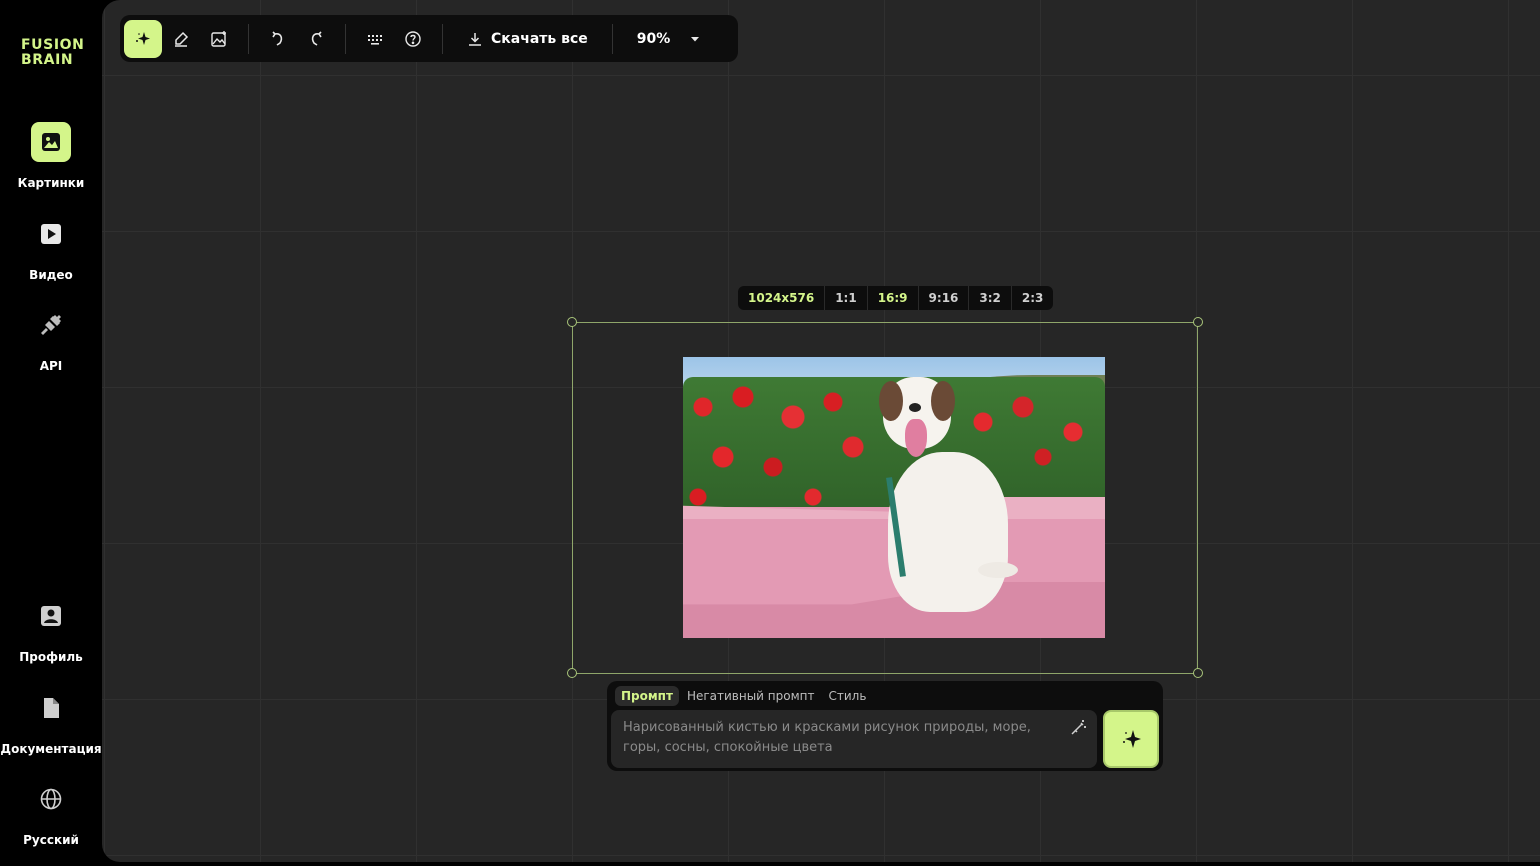  I want to click on download-all-button: Скачать все, so click(527, 39).